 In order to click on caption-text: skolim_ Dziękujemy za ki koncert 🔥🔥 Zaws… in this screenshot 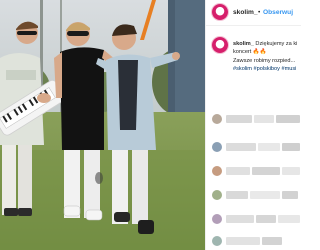, I will do `click(267, 56)`.